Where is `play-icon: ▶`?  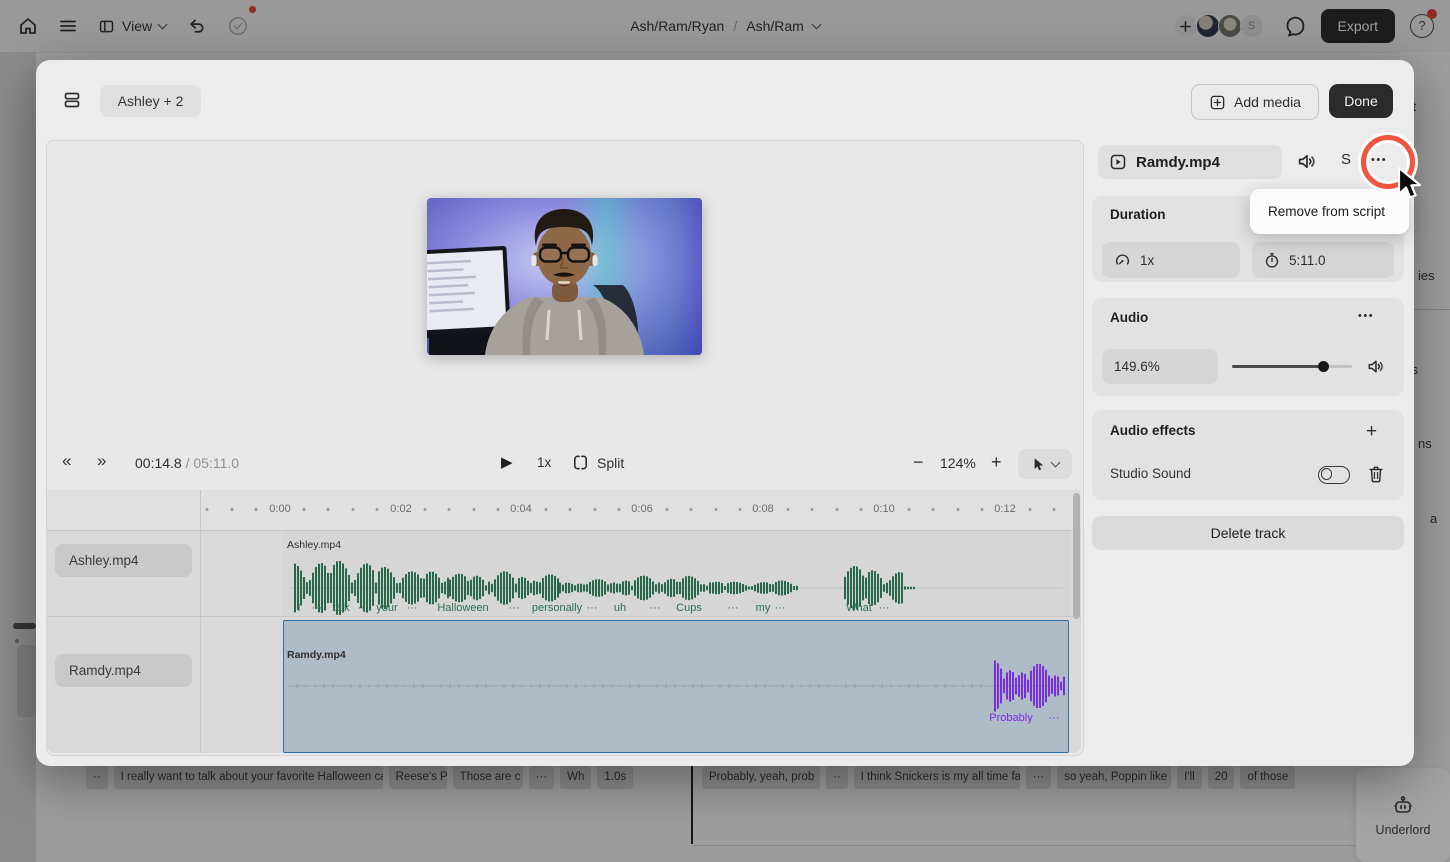
play-icon: ▶ is located at coordinates (507, 462).